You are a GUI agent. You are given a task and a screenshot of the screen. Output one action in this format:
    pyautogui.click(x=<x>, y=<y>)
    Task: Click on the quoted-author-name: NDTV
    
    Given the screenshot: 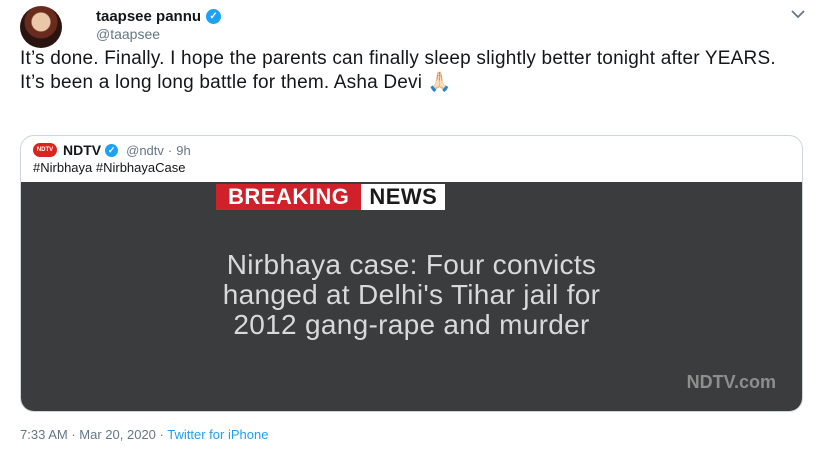 What is the action you would take?
    pyautogui.click(x=82, y=150)
    